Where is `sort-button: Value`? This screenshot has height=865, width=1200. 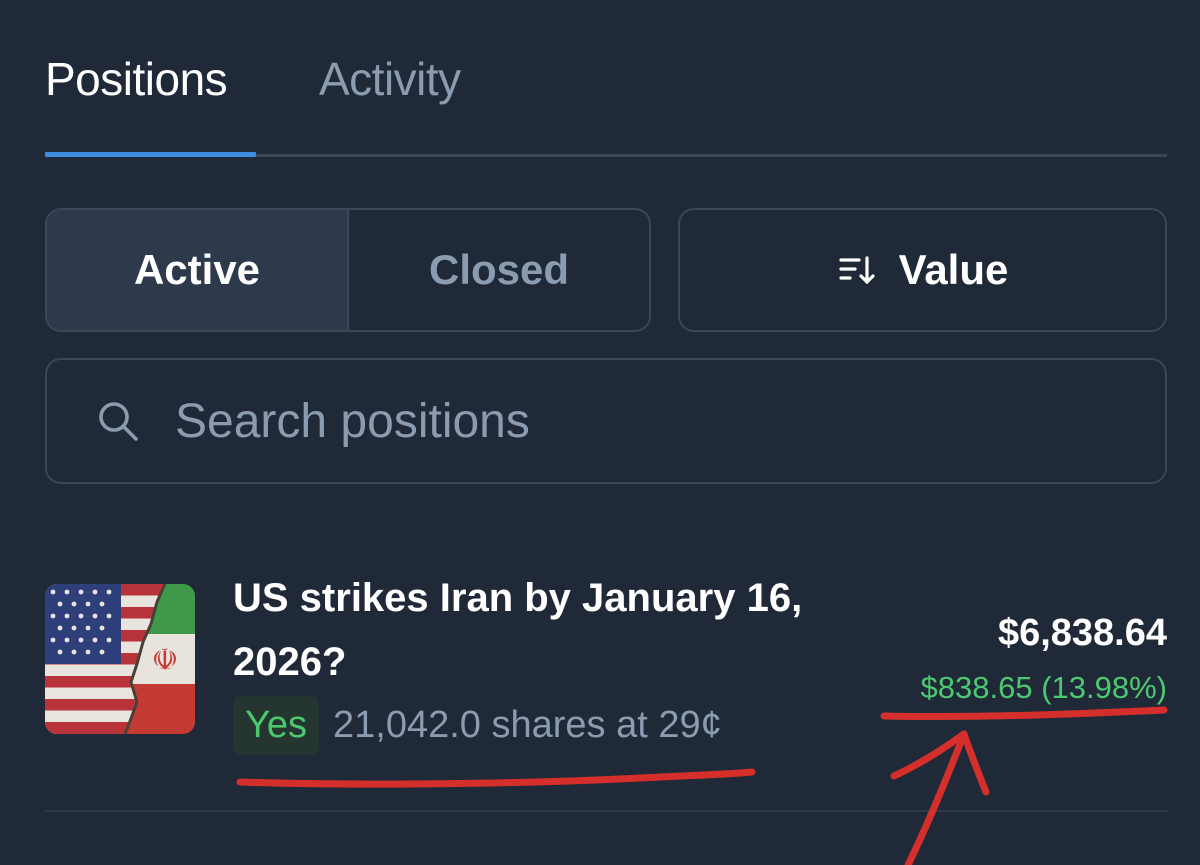 sort-button: Value is located at coordinates (922, 270).